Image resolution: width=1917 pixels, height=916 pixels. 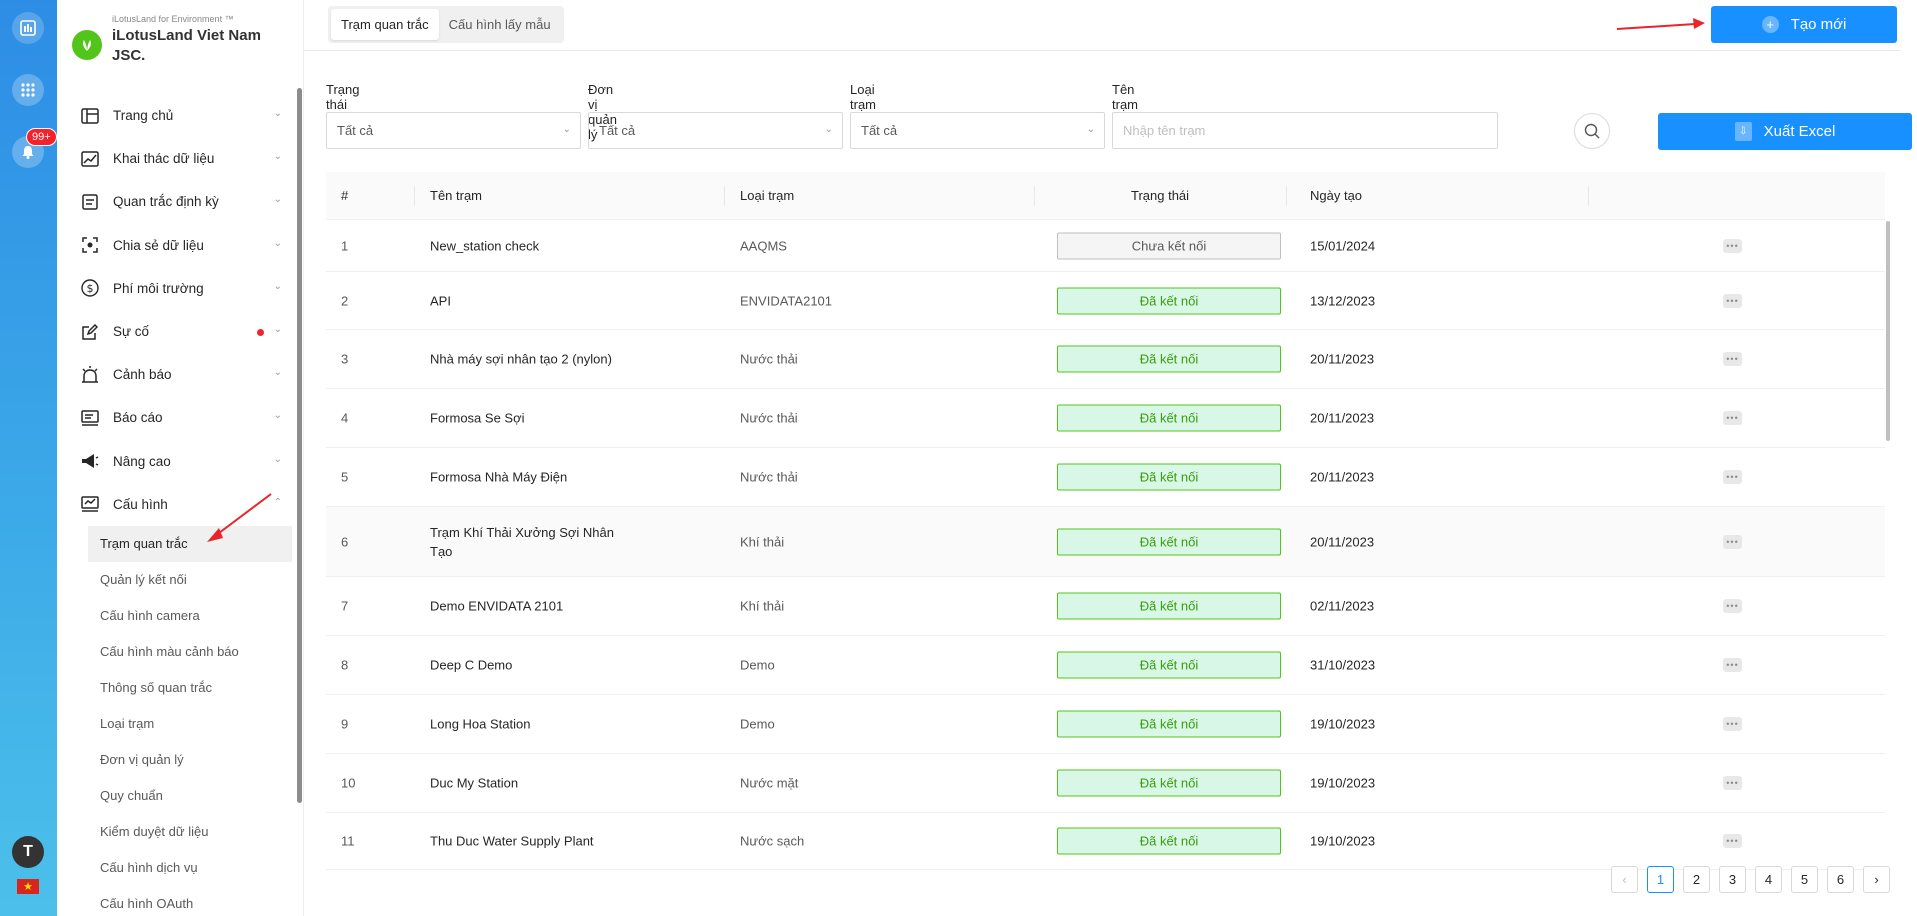 What do you see at coordinates (174, 288) in the screenshot?
I see `sidebar-item-phi-moi-truong: $ Phí môi trường ⌄` at bounding box center [174, 288].